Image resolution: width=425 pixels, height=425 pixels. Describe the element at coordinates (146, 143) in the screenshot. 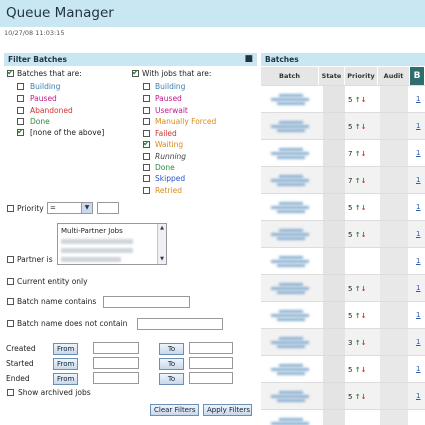

I see `job-waiting-checkbox` at that location.